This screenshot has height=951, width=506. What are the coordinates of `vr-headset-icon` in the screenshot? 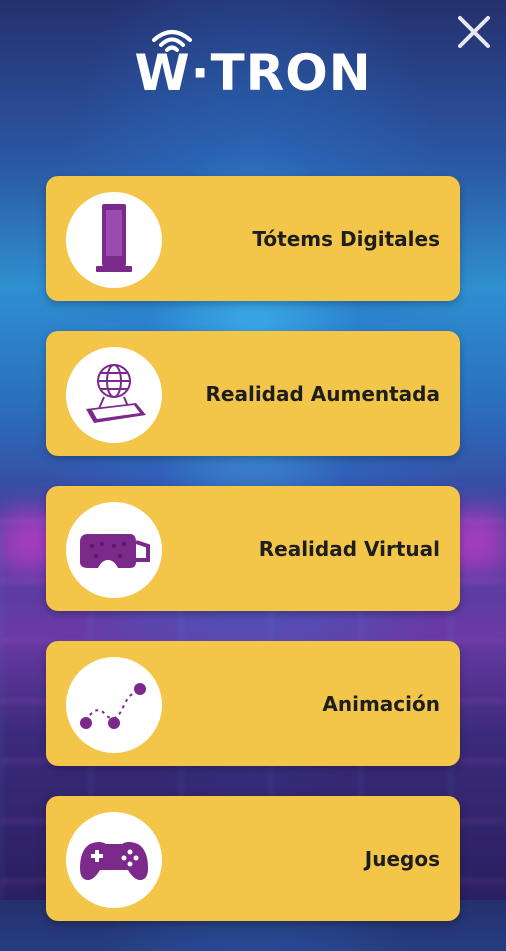 It's located at (115, 551).